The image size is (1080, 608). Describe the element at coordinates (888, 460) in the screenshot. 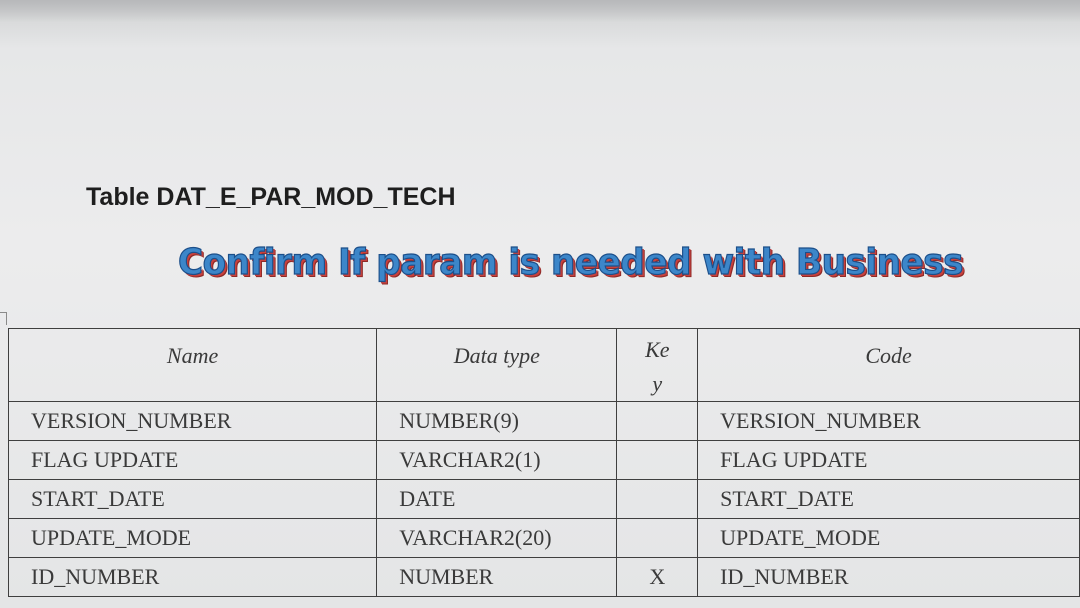

I see `cell-code: FLAG UPDATE` at that location.